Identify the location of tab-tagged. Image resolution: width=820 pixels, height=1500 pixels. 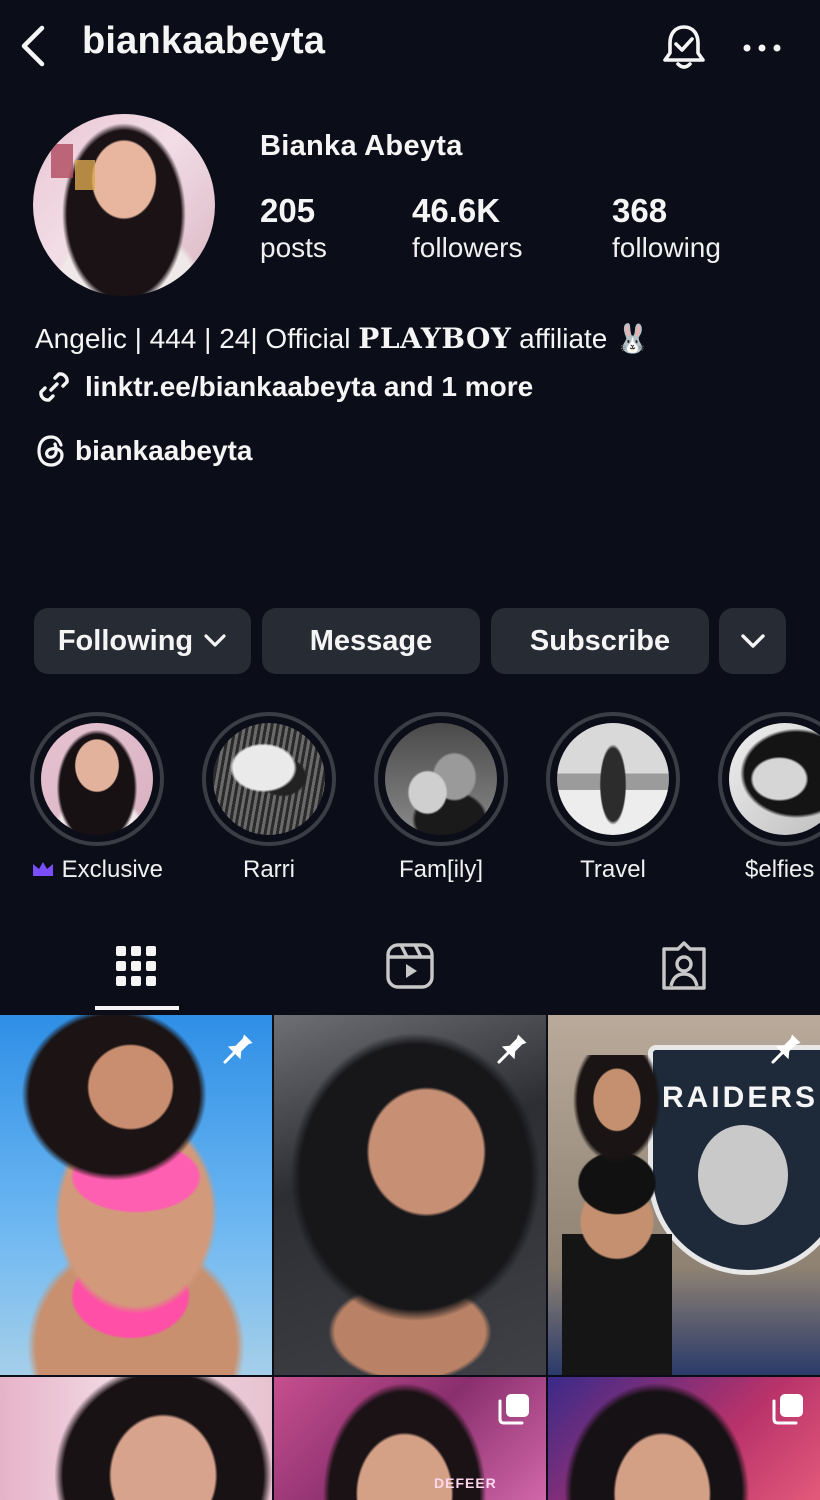
(684, 966).